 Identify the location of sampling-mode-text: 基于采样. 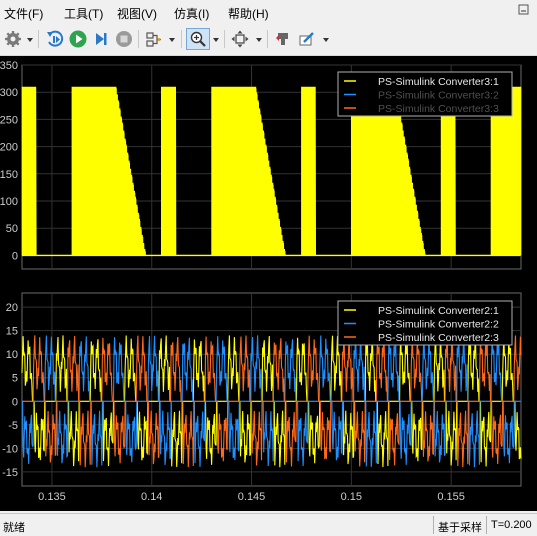
(460, 528).